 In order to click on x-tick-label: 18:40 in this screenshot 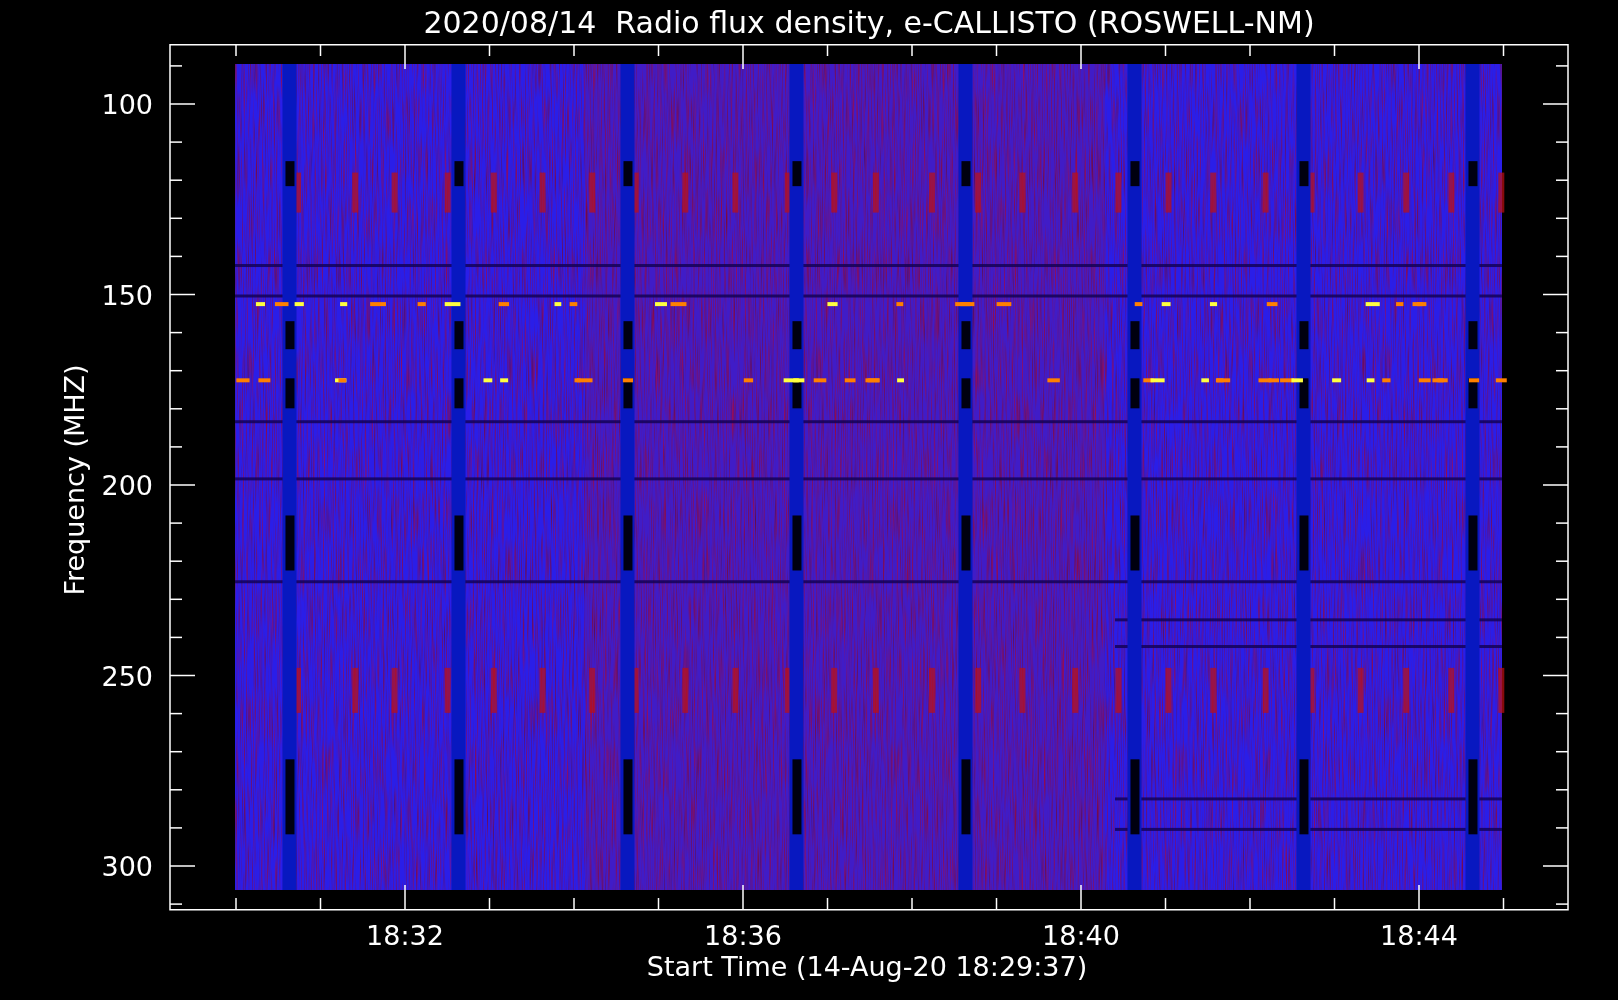, I will do `click(1081, 935)`.